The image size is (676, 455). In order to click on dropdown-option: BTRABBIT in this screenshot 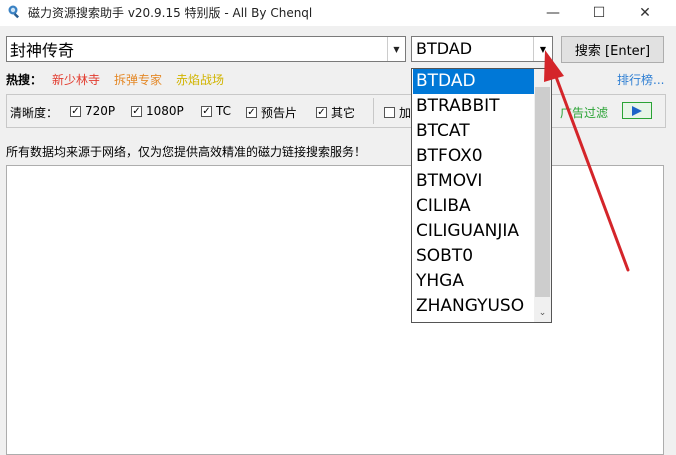, I will do `click(473, 106)`.